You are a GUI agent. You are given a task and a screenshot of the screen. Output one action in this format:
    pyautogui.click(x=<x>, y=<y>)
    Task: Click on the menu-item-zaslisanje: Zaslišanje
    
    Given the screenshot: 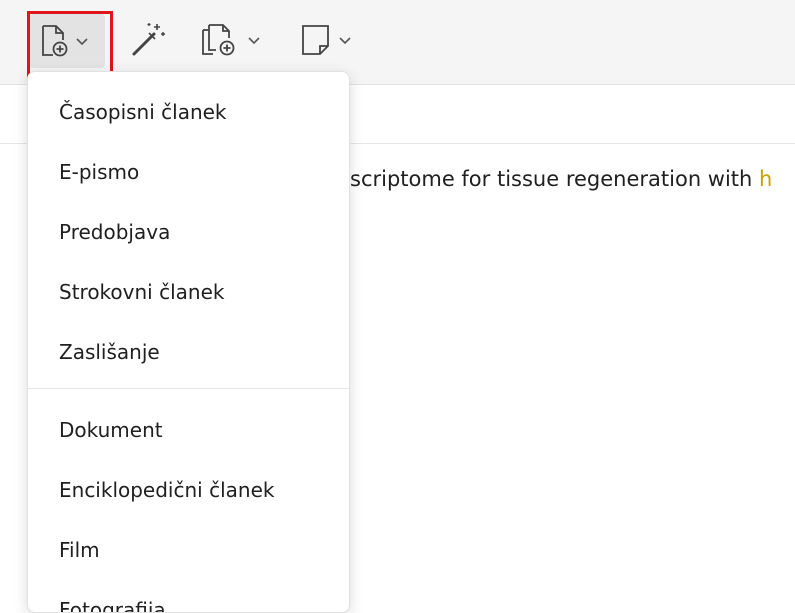 What is the action you would take?
    pyautogui.click(x=188, y=352)
    